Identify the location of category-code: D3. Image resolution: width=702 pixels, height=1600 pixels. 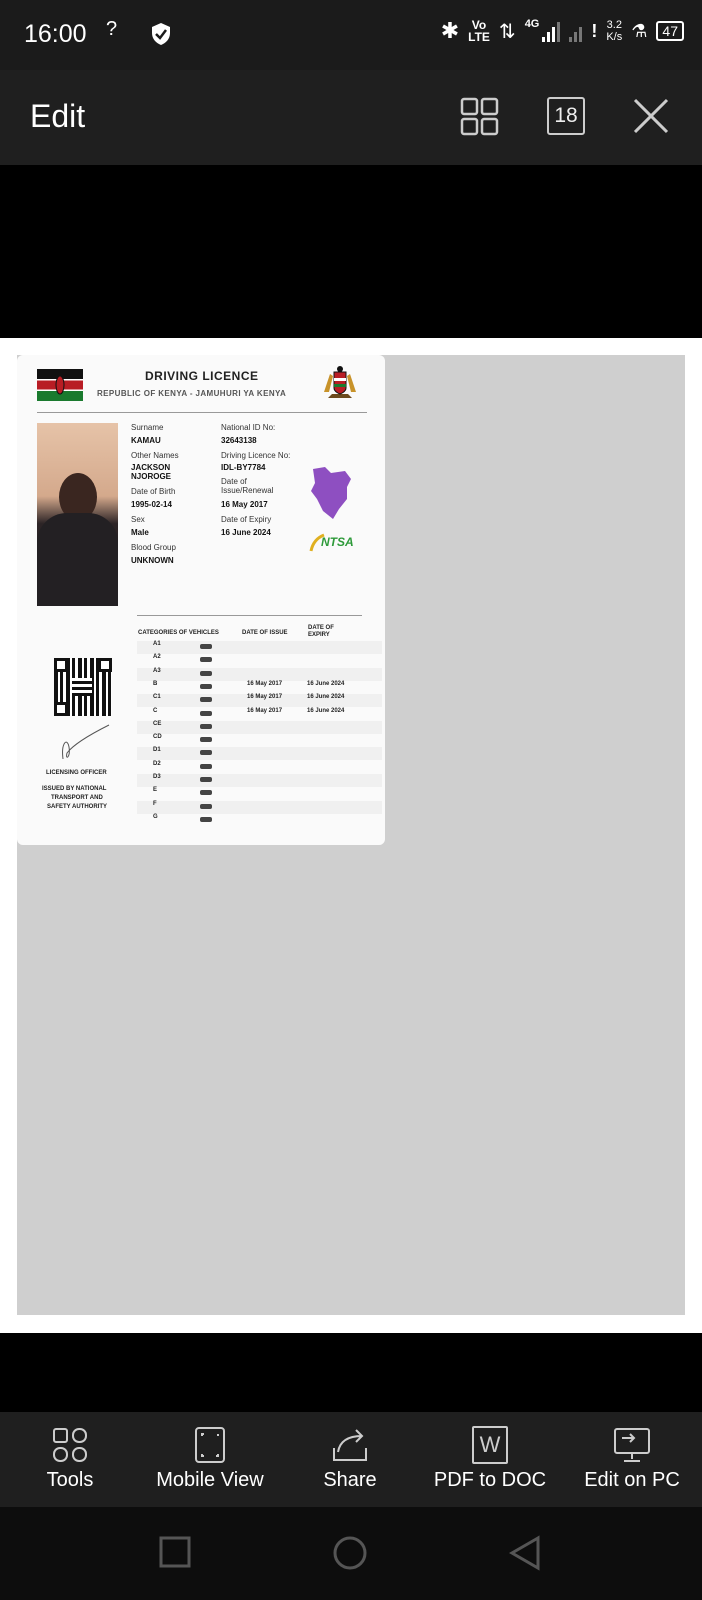
(157, 777).